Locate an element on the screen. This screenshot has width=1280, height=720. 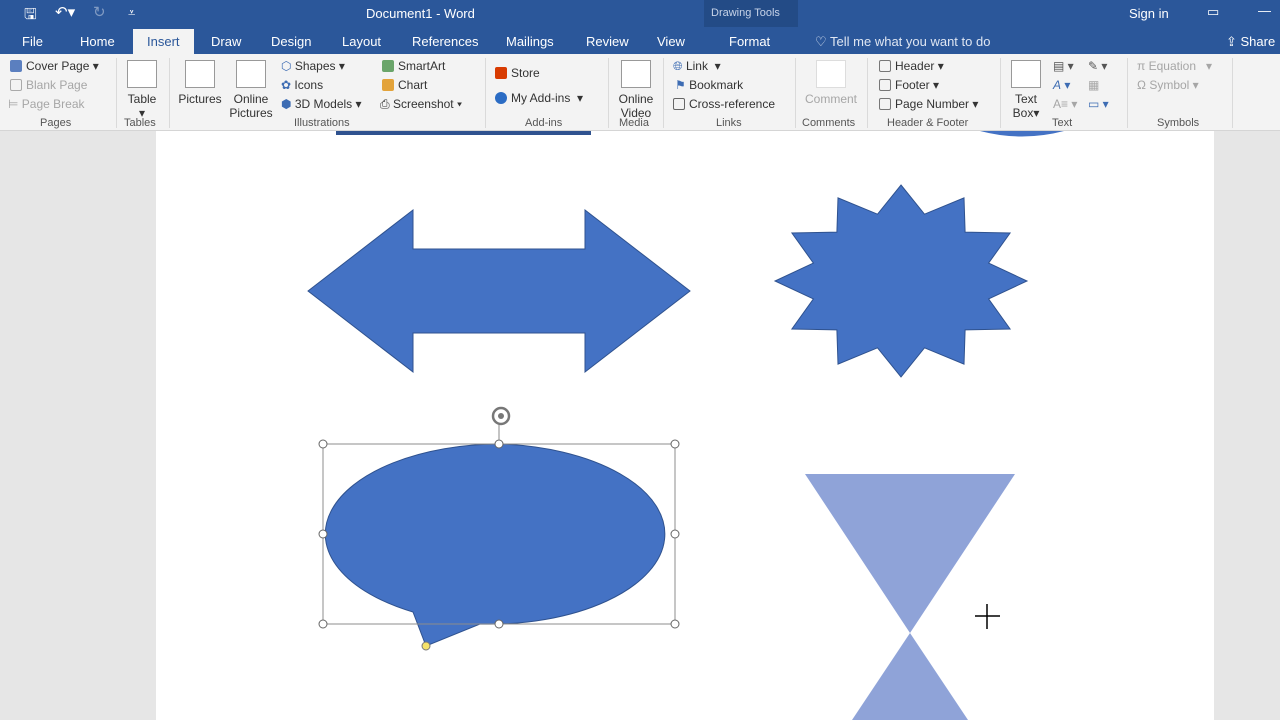
chart-label: Chart is located at coordinates (413, 85).